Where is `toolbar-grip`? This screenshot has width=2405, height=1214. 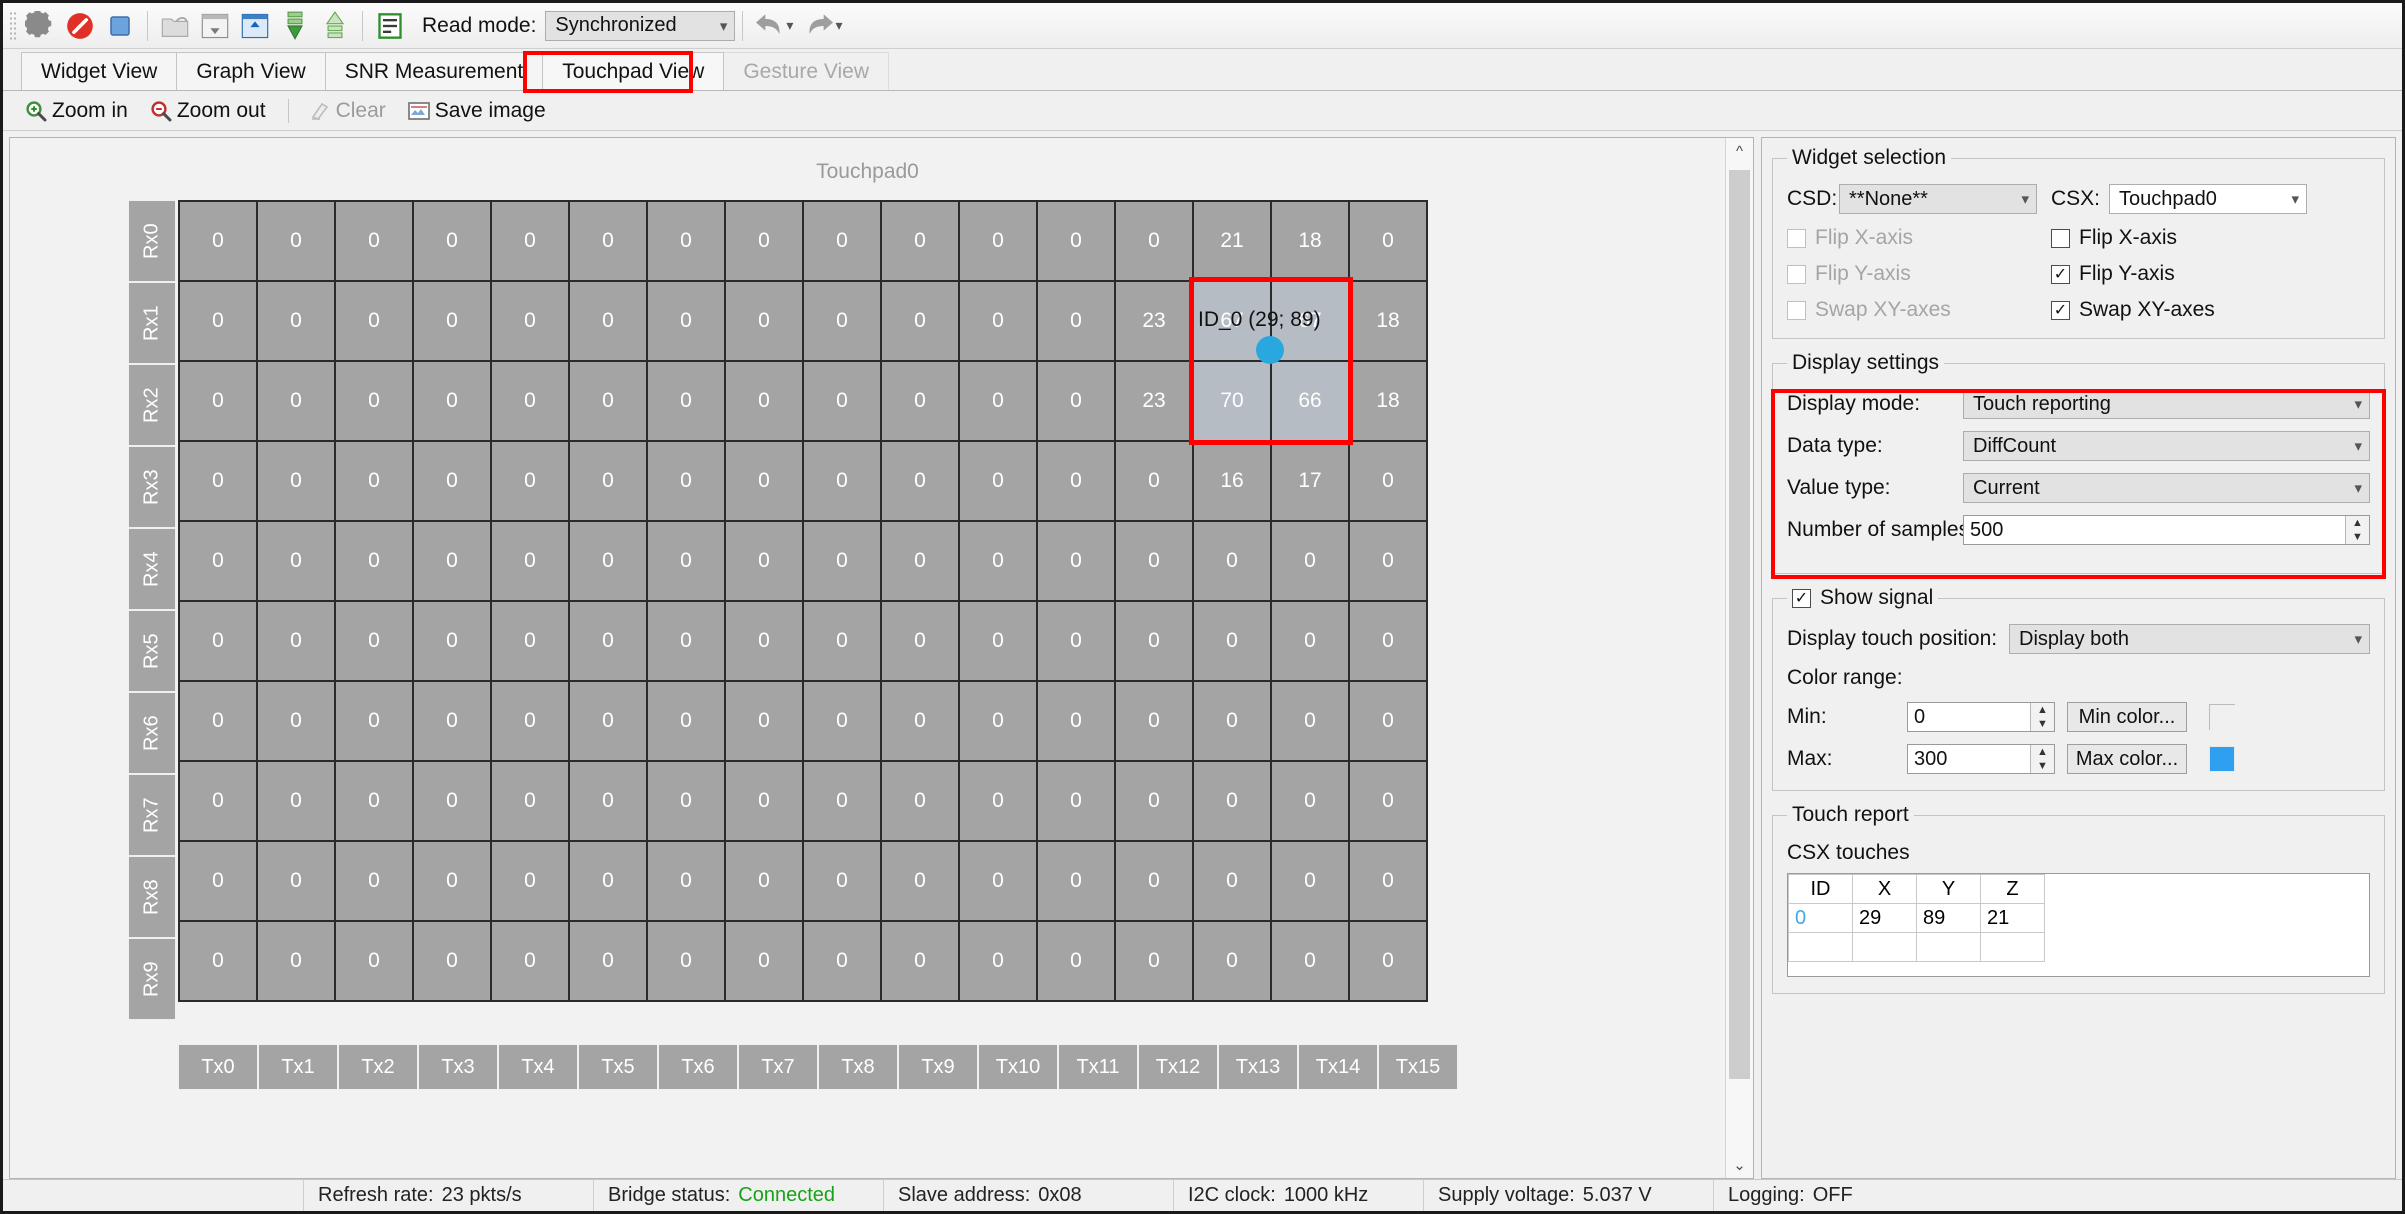
toolbar-grip is located at coordinates (12, 25).